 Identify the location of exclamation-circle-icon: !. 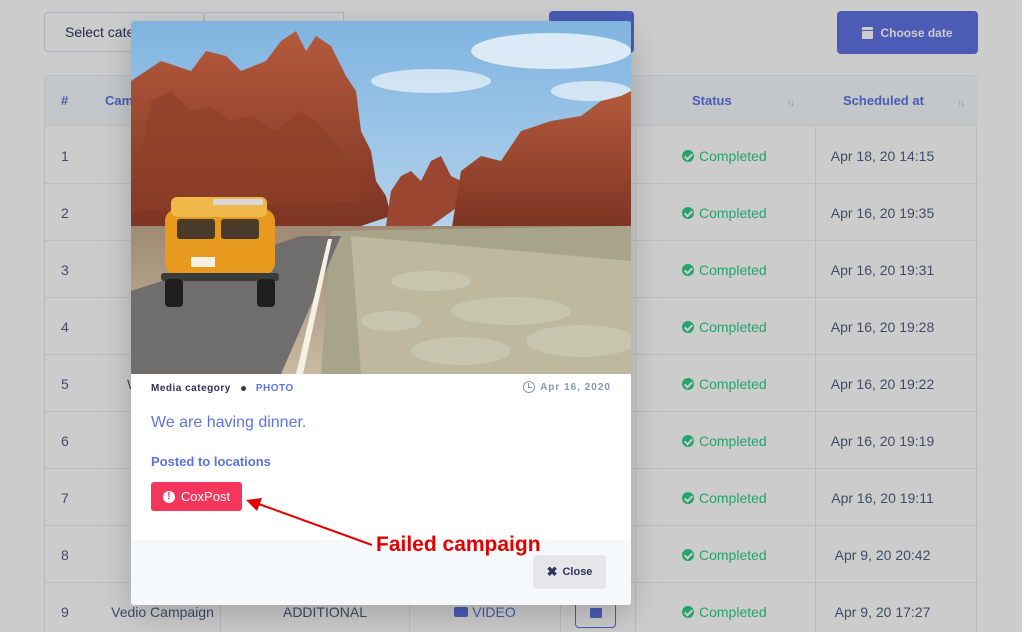
(168, 496).